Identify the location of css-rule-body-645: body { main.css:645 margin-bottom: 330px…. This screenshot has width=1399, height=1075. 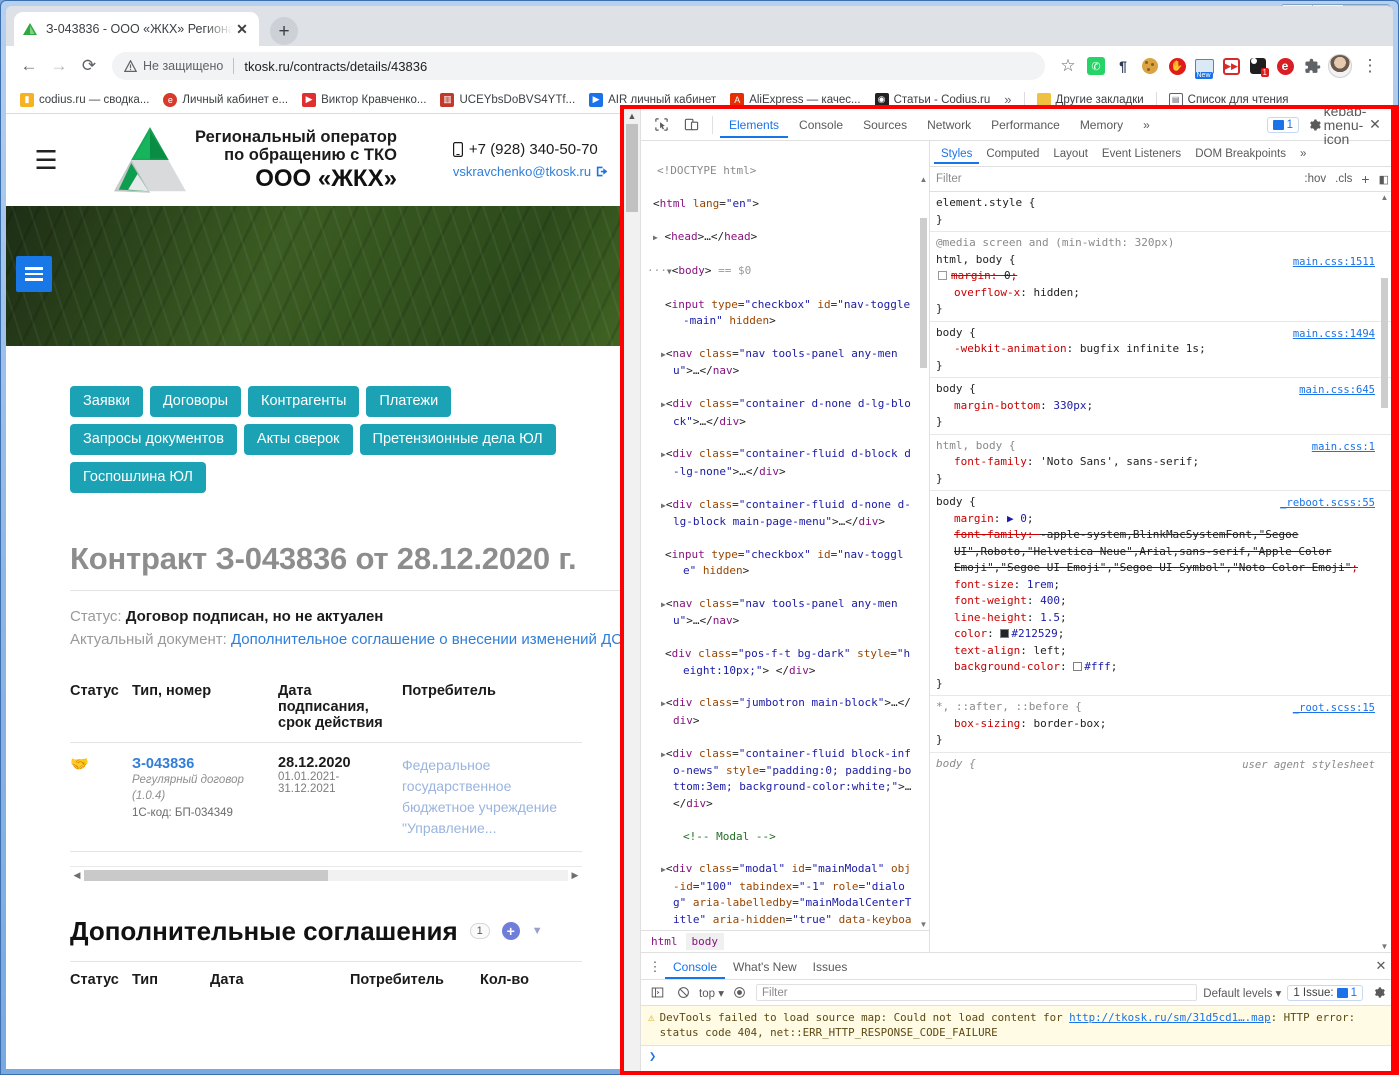
(1162, 406).